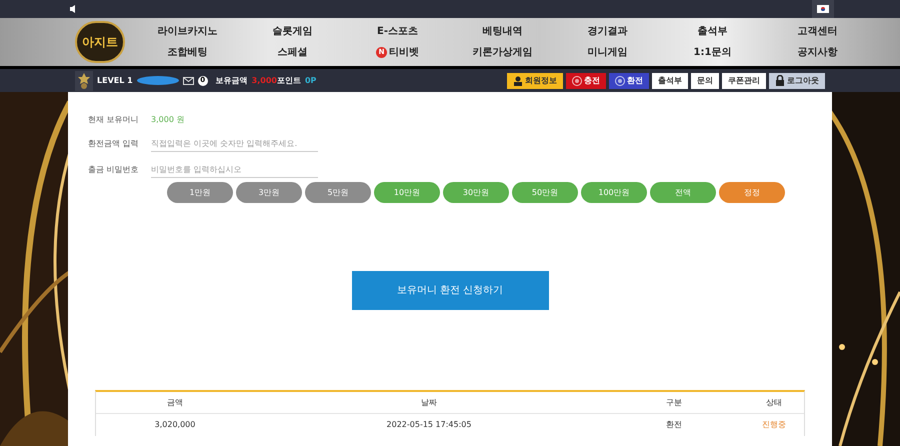 The height and width of the screenshot is (446, 900). What do you see at coordinates (774, 425) in the screenshot?
I see `status-text: 진행중` at bounding box center [774, 425].